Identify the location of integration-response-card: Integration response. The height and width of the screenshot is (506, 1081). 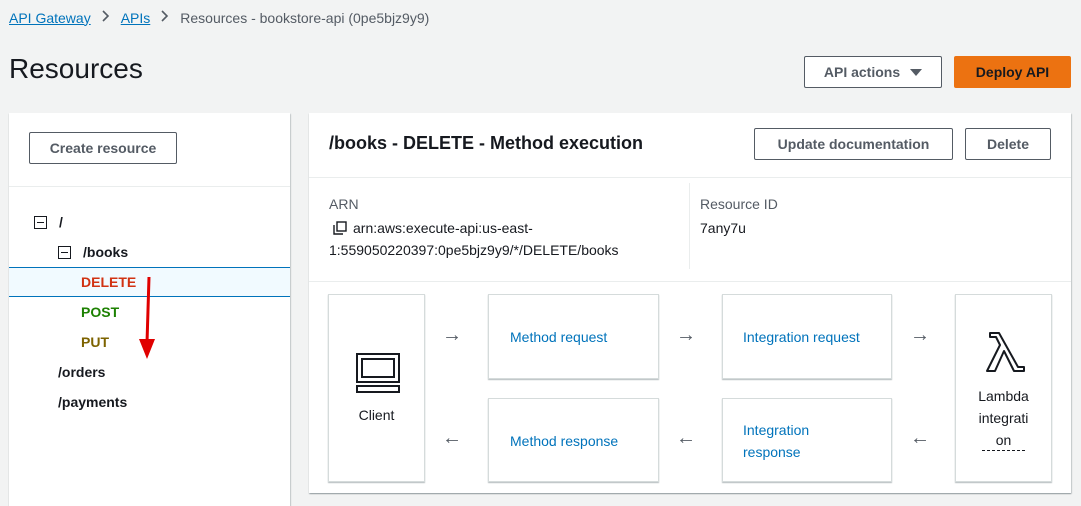
(807, 440).